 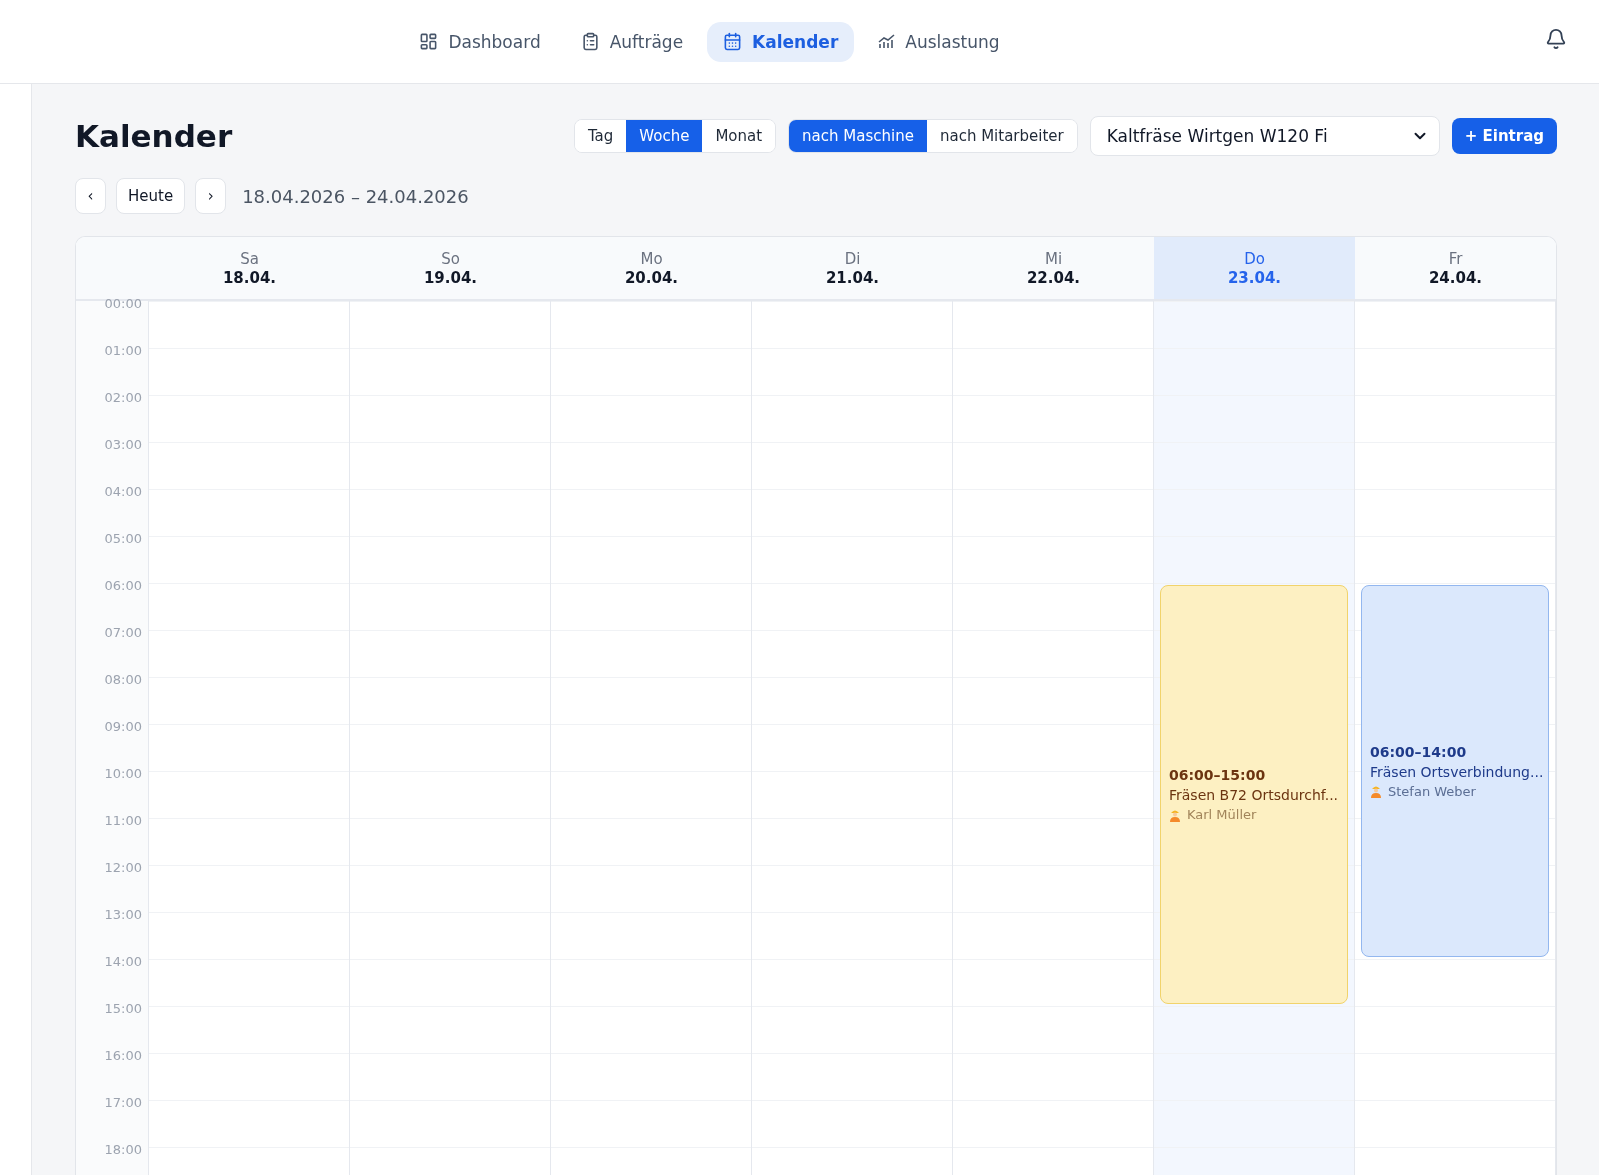 I want to click on hour-label: 02:00, so click(x=123, y=397).